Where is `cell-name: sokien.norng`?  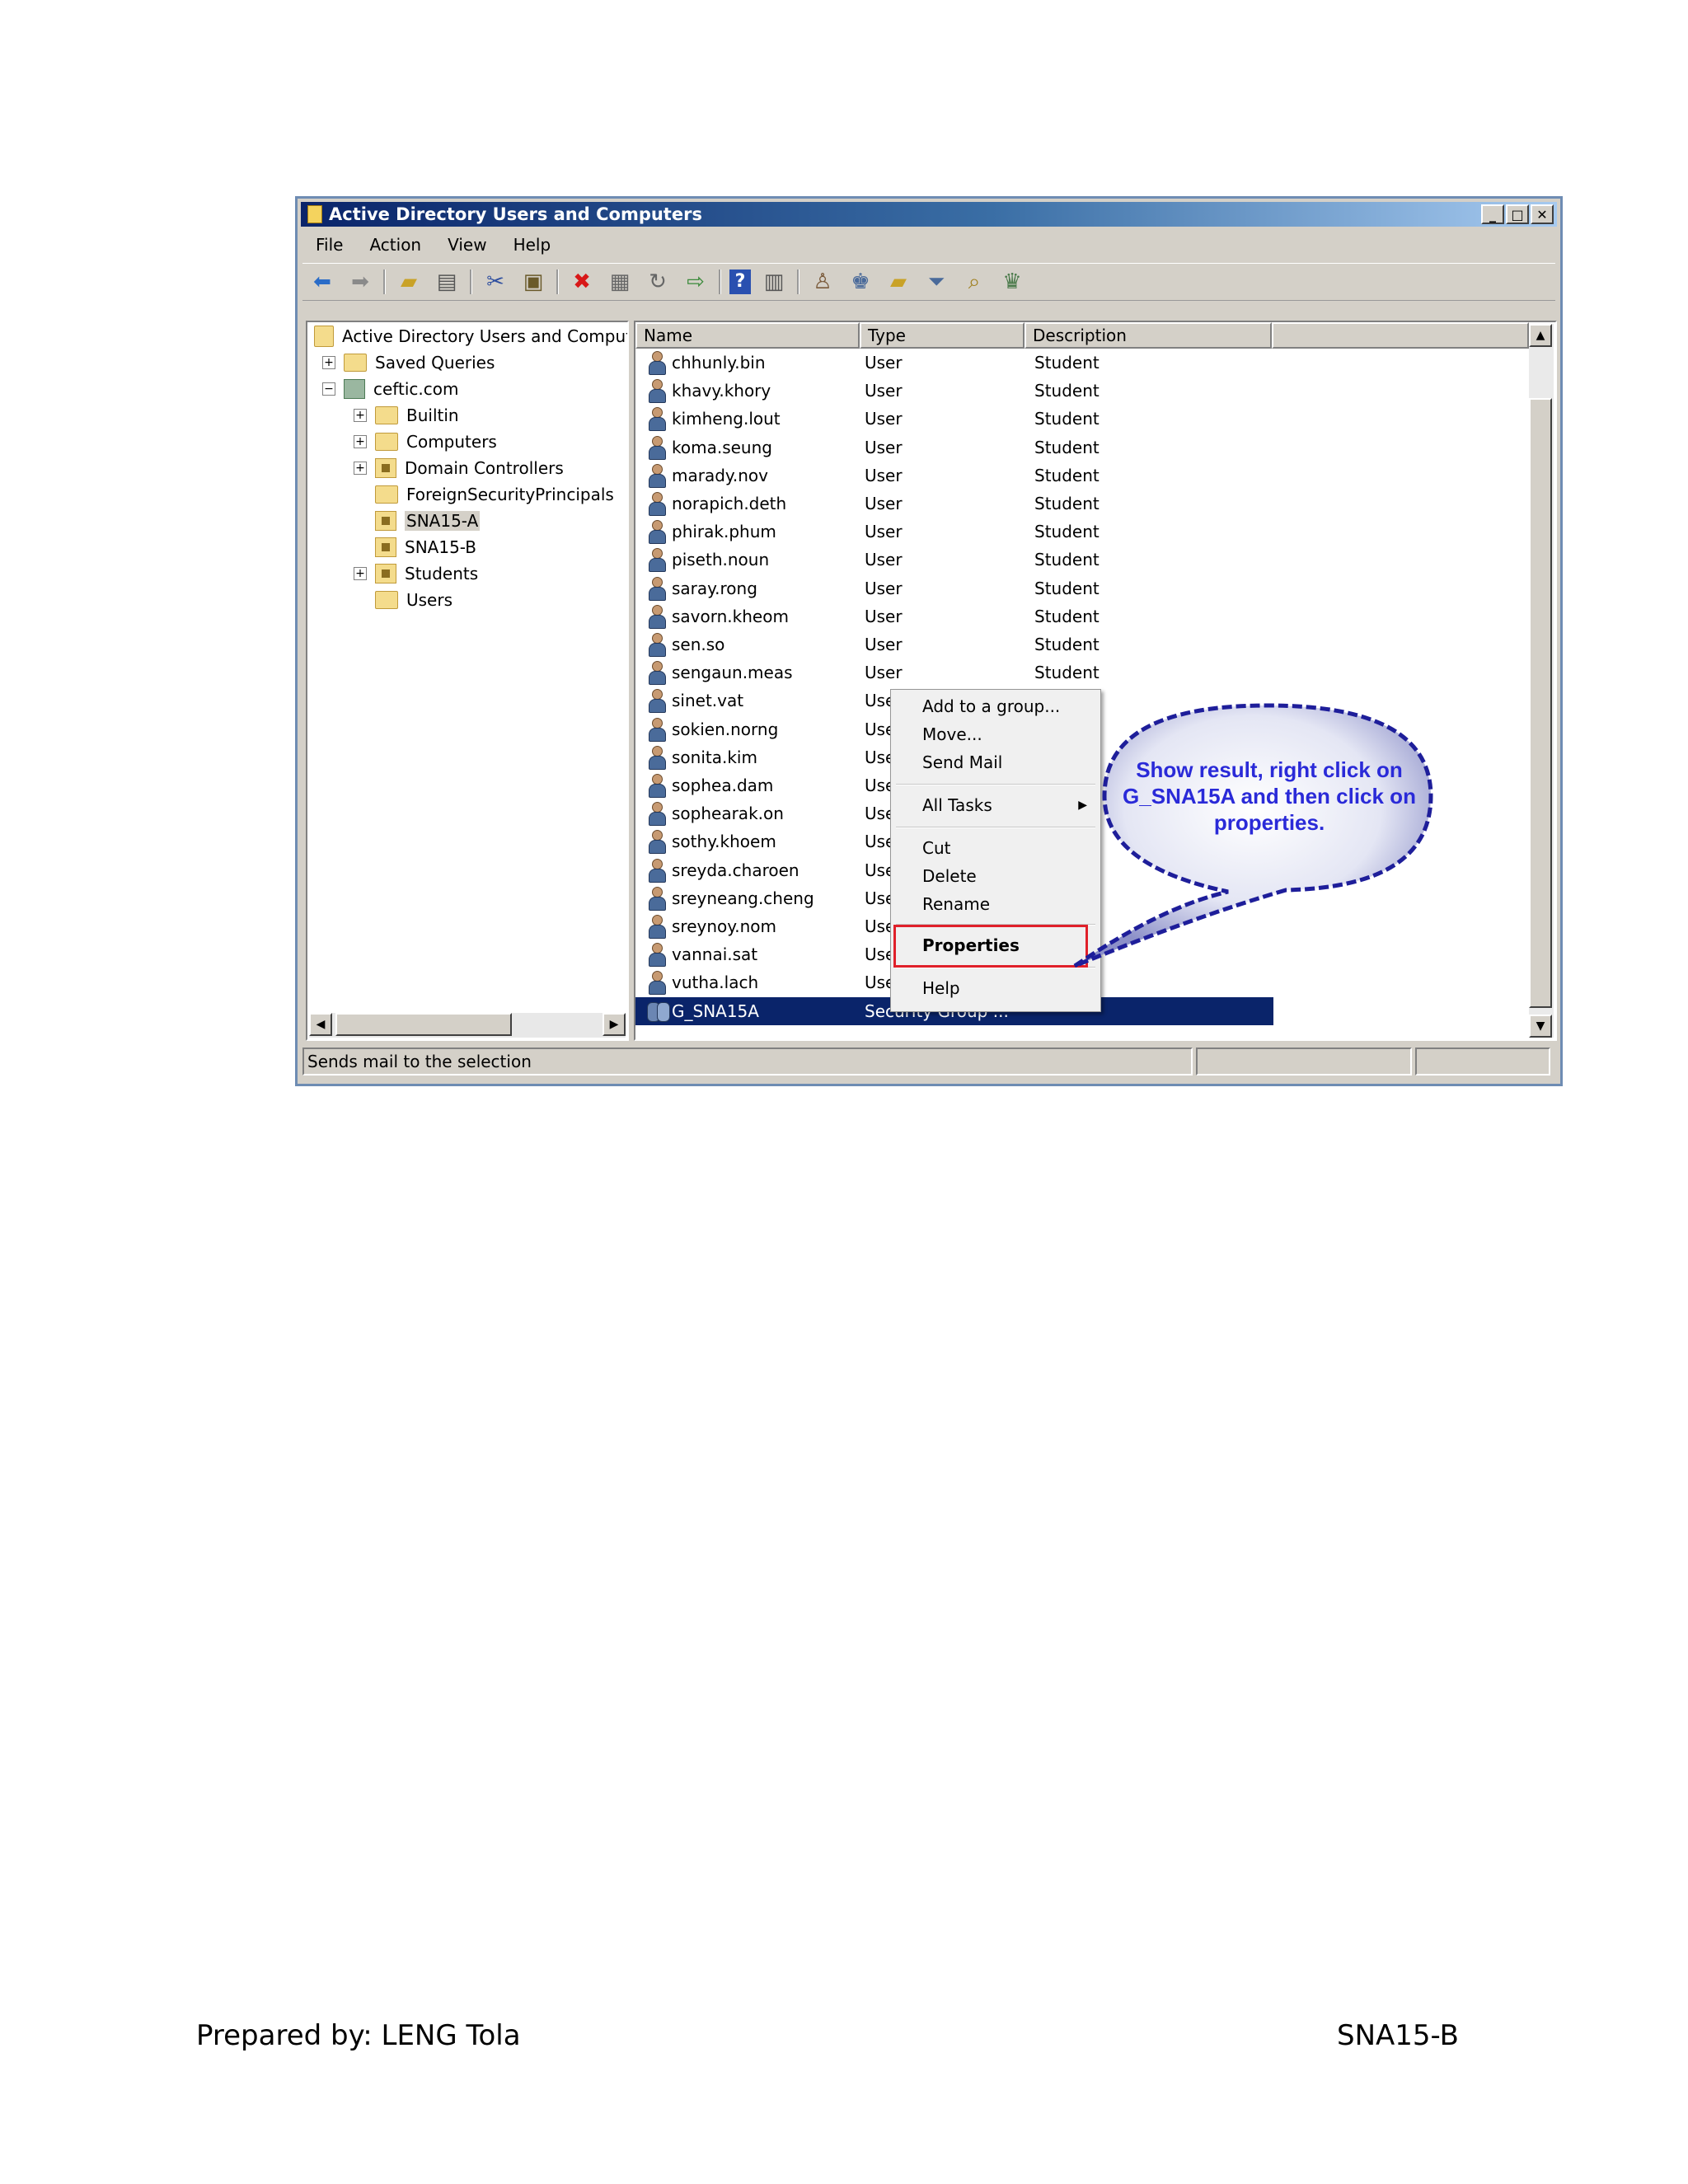
cell-name: sokien.norng is located at coordinates (747, 729).